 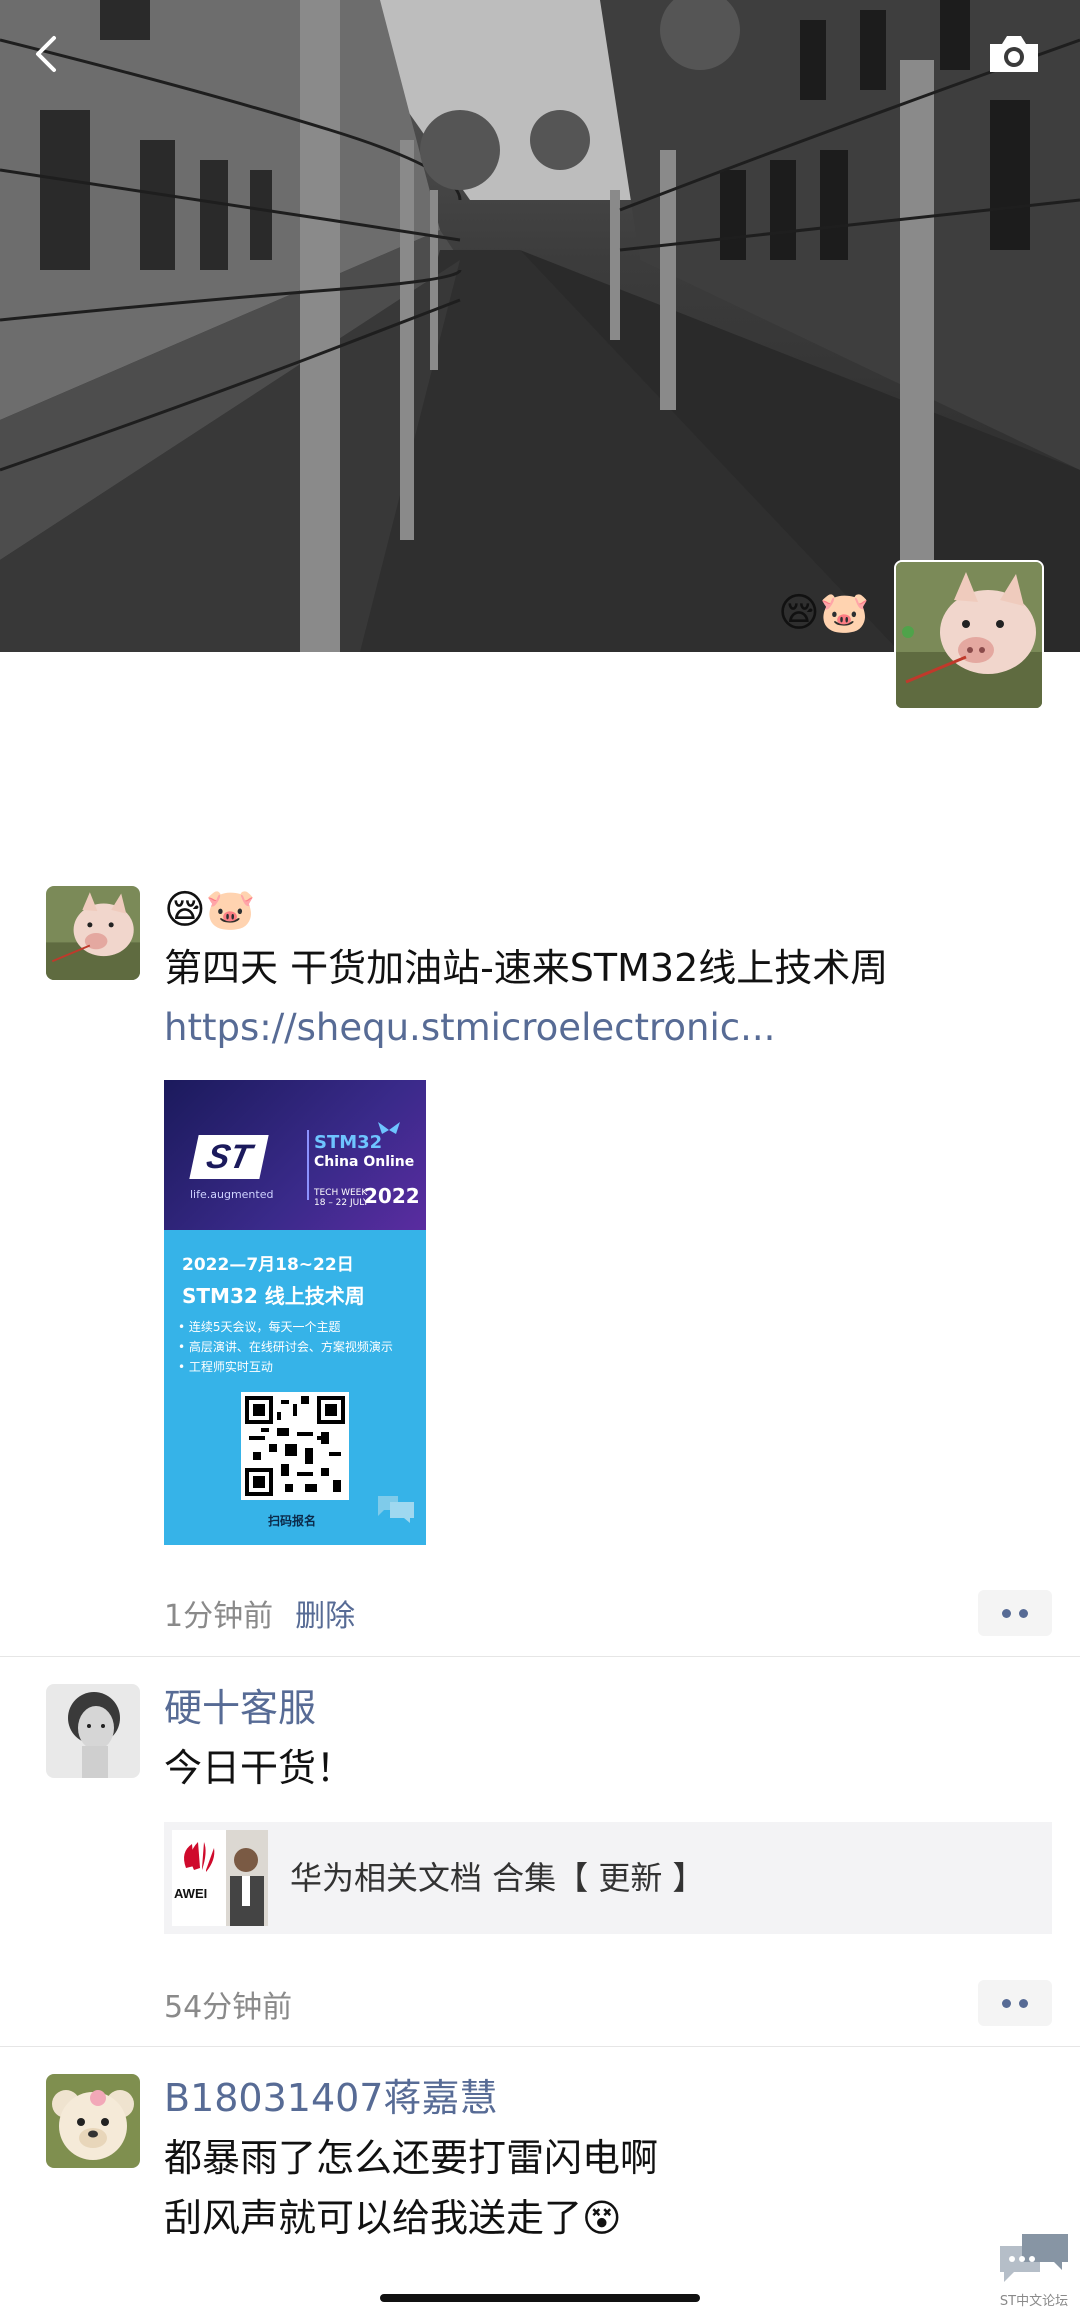 What do you see at coordinates (824, 613) in the screenshot?
I see `owner-signature-emoji: 😪🐷` at bounding box center [824, 613].